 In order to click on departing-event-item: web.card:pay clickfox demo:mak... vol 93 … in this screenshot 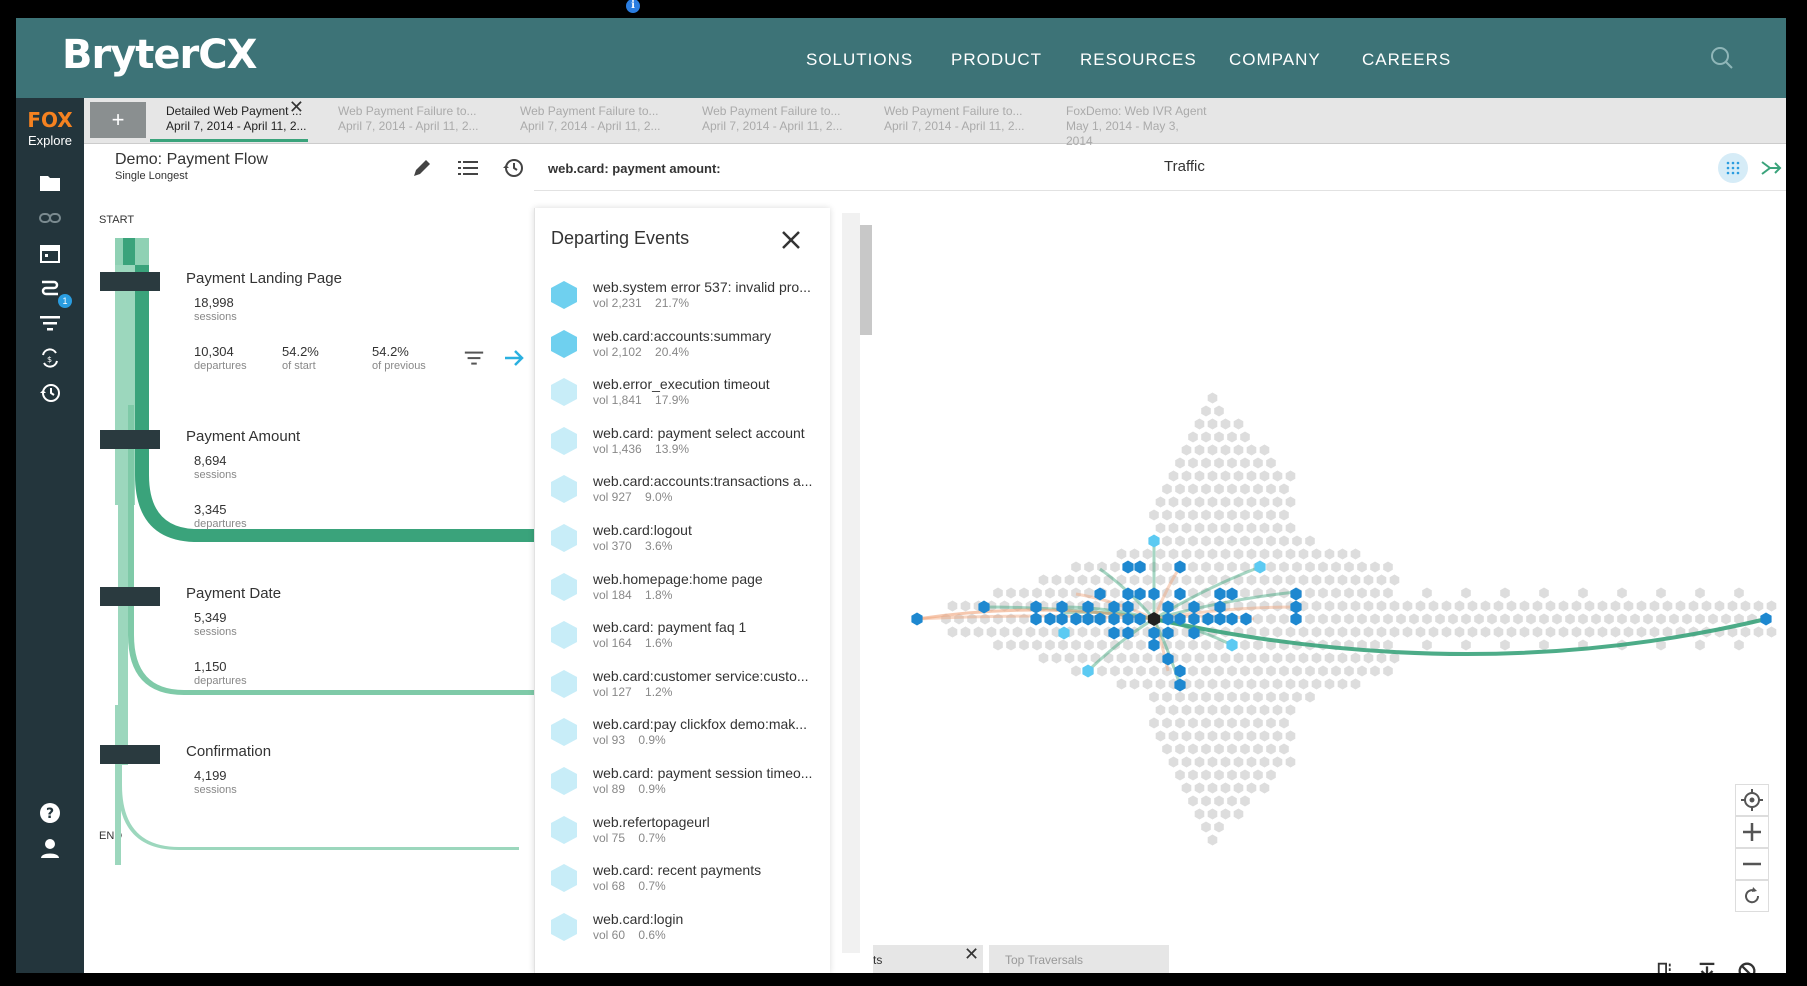, I will do `click(676, 735)`.